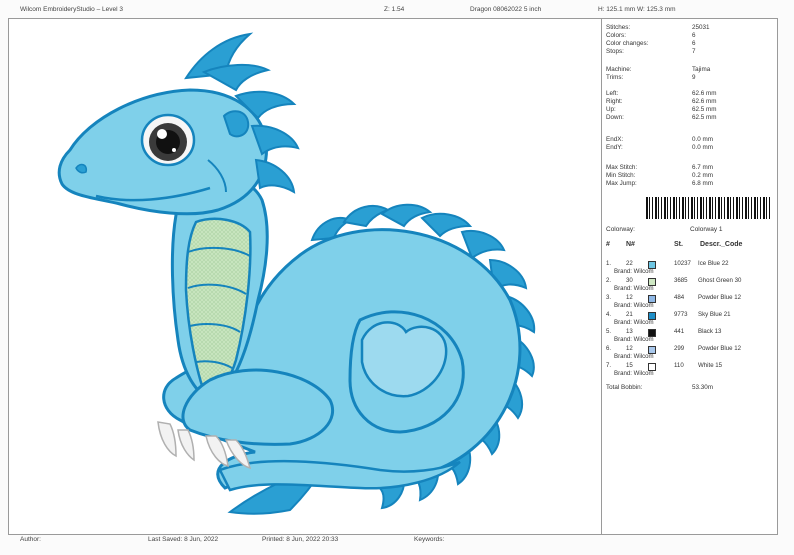 The height and width of the screenshot is (555, 794). I want to click on stat-label: Colors:, so click(616, 35).